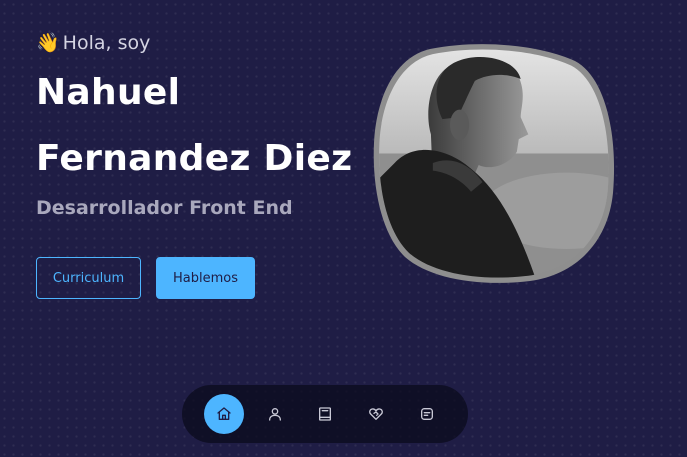  What do you see at coordinates (106, 42) in the screenshot?
I see `greeting-text: Hola, soy` at bounding box center [106, 42].